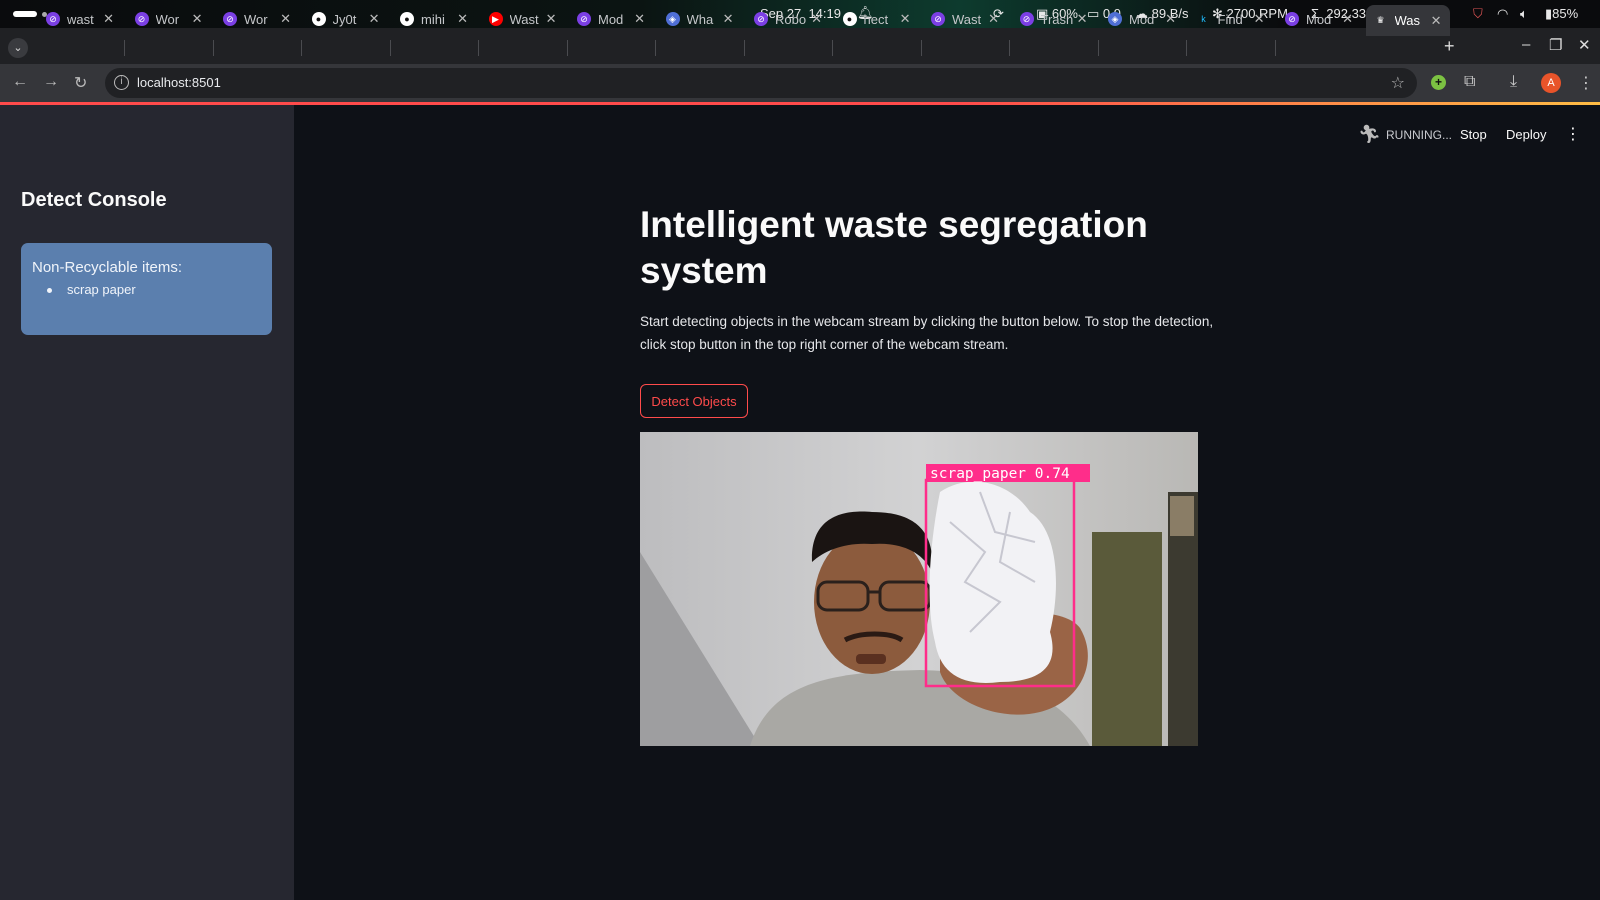 The width and height of the screenshot is (1600, 900). What do you see at coordinates (51, 82) in the screenshot?
I see `forward-arrow-icon: →` at bounding box center [51, 82].